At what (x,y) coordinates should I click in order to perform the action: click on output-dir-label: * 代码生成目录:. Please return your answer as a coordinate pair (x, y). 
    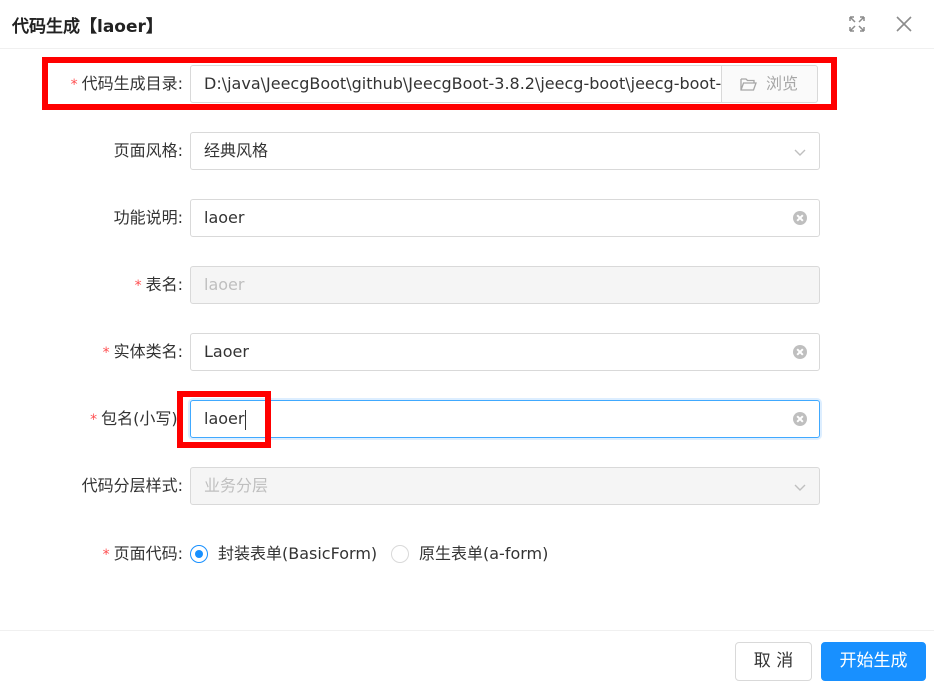
    Looking at the image, I should click on (126, 83).